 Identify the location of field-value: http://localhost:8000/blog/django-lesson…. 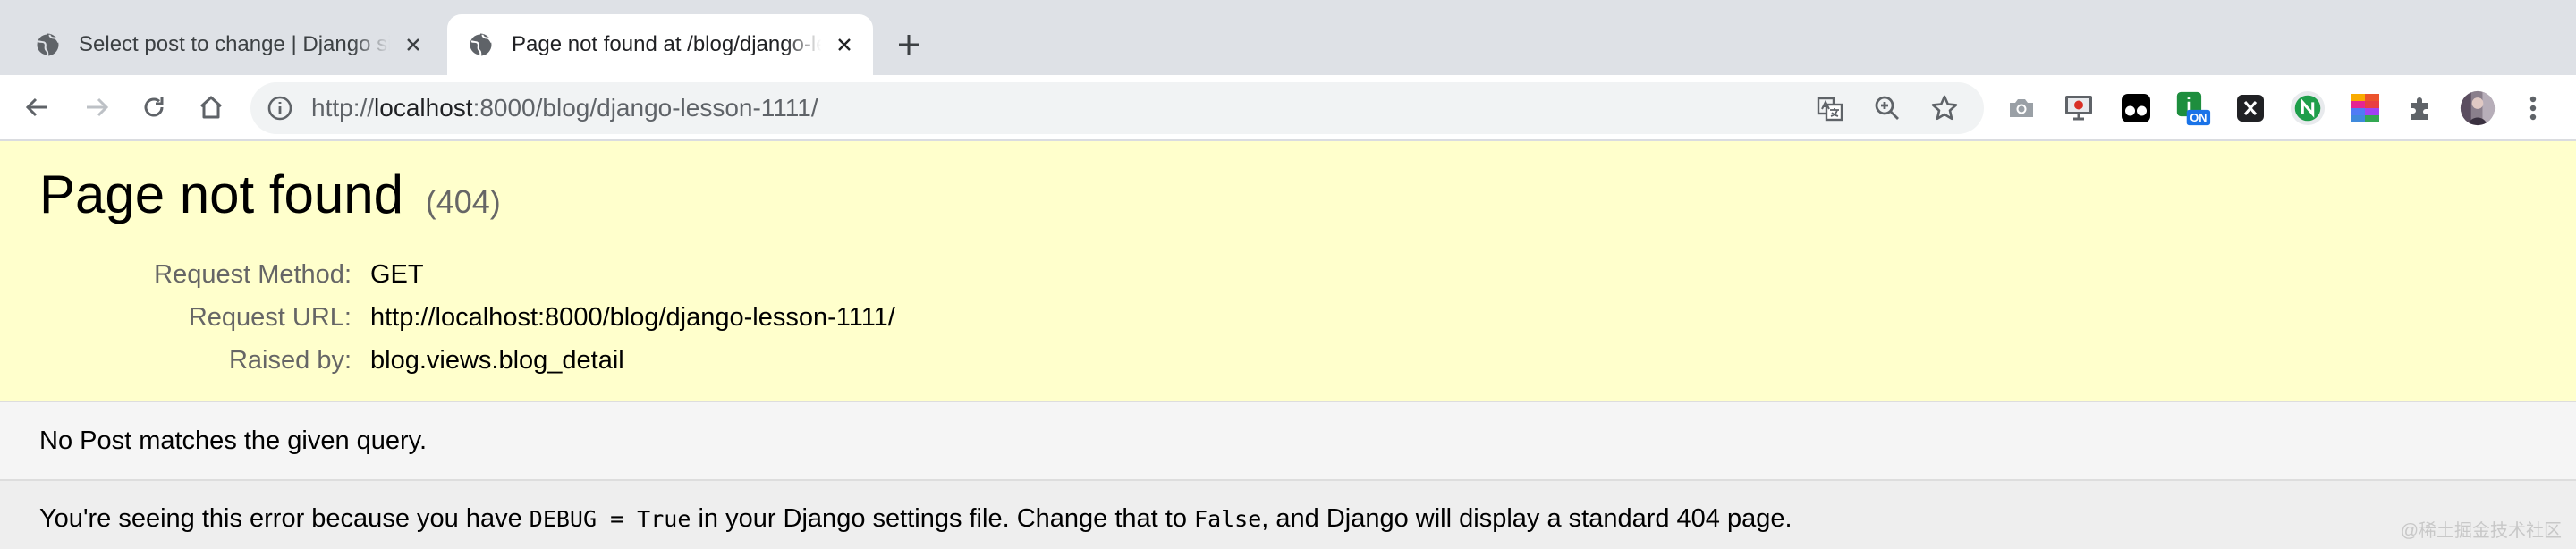
(632, 317).